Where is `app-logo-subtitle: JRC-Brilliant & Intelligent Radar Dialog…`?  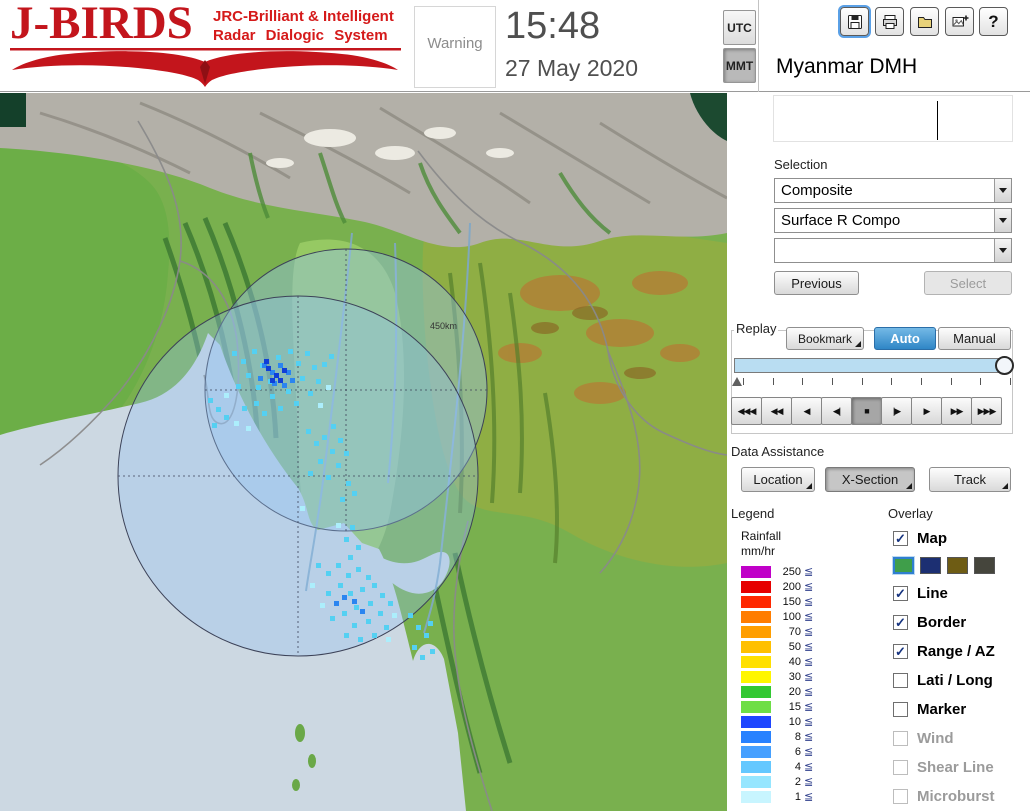
app-logo-subtitle: JRC-Brilliant & Intelligent Radar Dialog… is located at coordinates (303, 26).